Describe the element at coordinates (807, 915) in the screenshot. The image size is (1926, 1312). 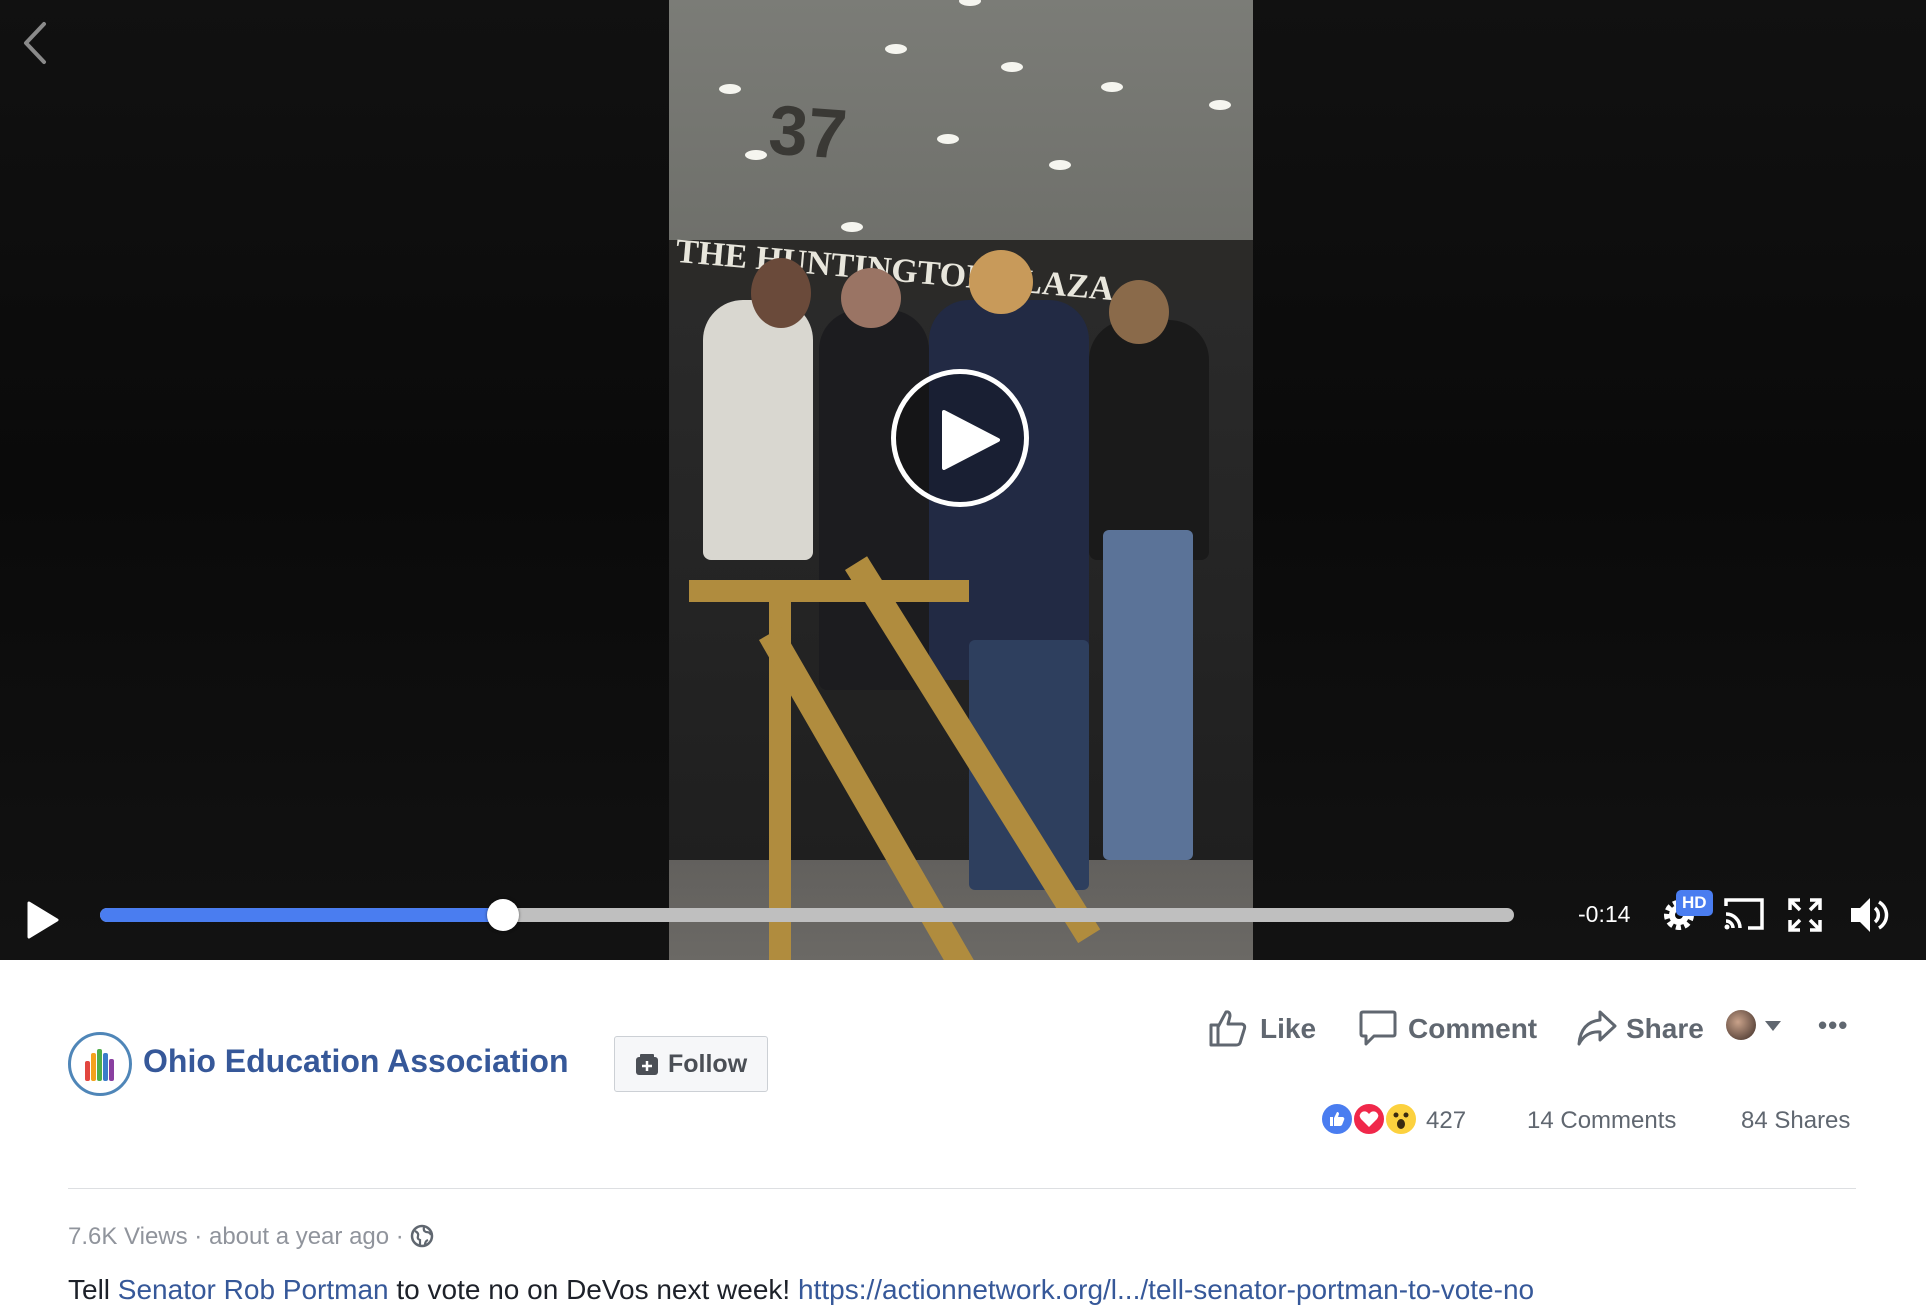
I see `seek-bar` at that location.